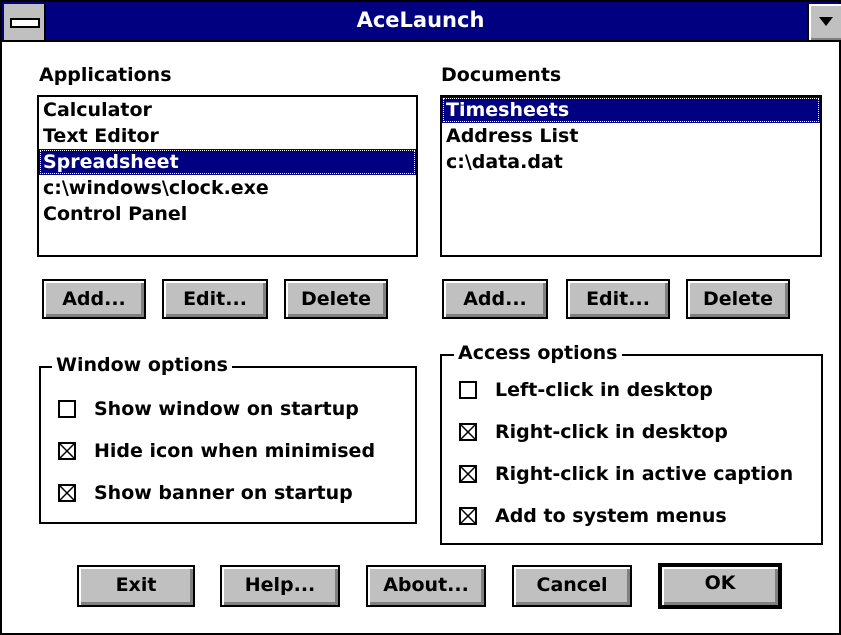 The image size is (841, 635). I want to click on minimize-button, so click(824, 22).